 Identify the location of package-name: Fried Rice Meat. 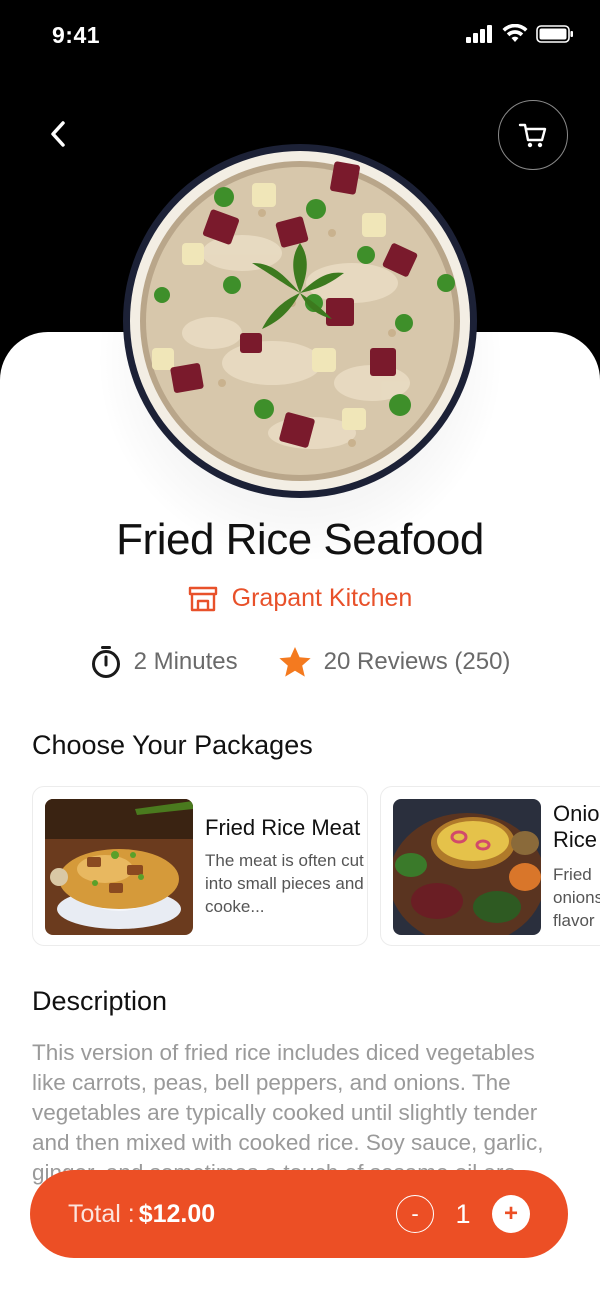
(283, 827).